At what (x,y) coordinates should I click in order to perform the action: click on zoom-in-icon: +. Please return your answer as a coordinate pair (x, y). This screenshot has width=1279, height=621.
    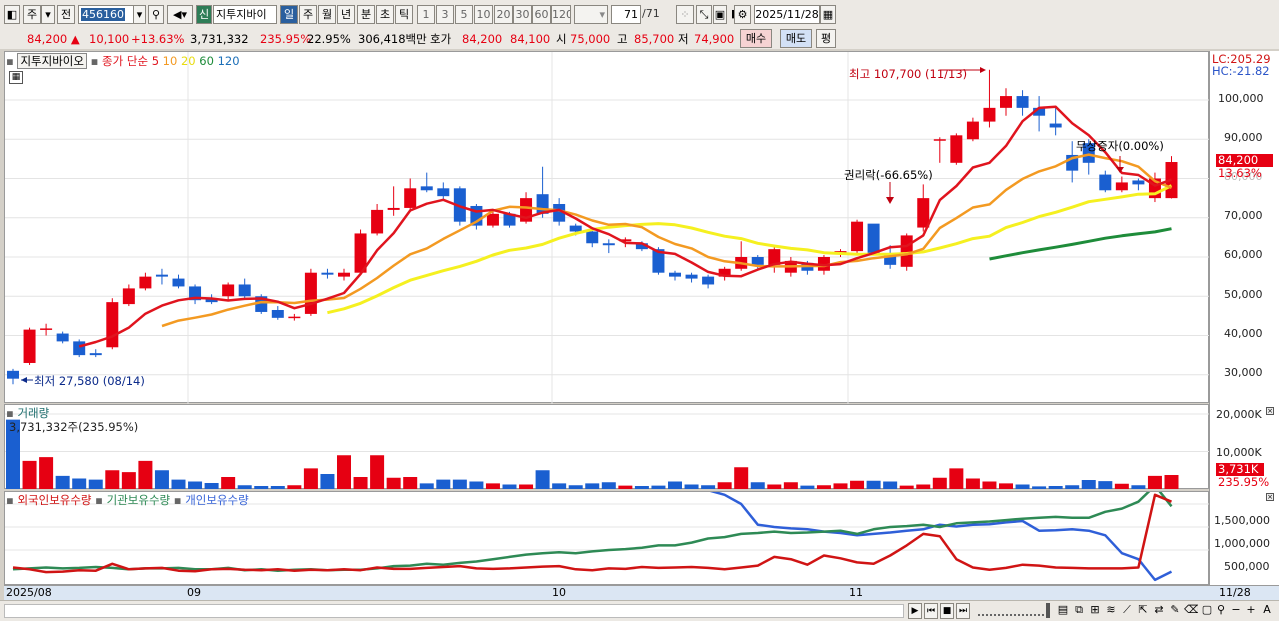
    Looking at the image, I should click on (1251, 611).